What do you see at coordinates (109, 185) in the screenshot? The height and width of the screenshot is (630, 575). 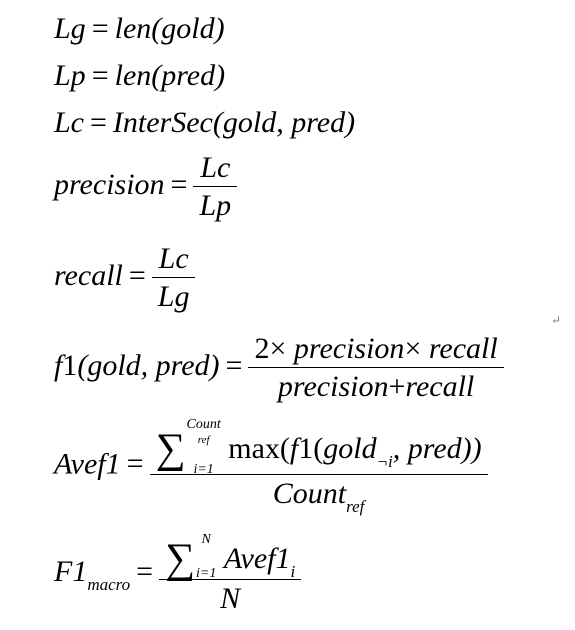 I see `precision-lhs: precision` at bounding box center [109, 185].